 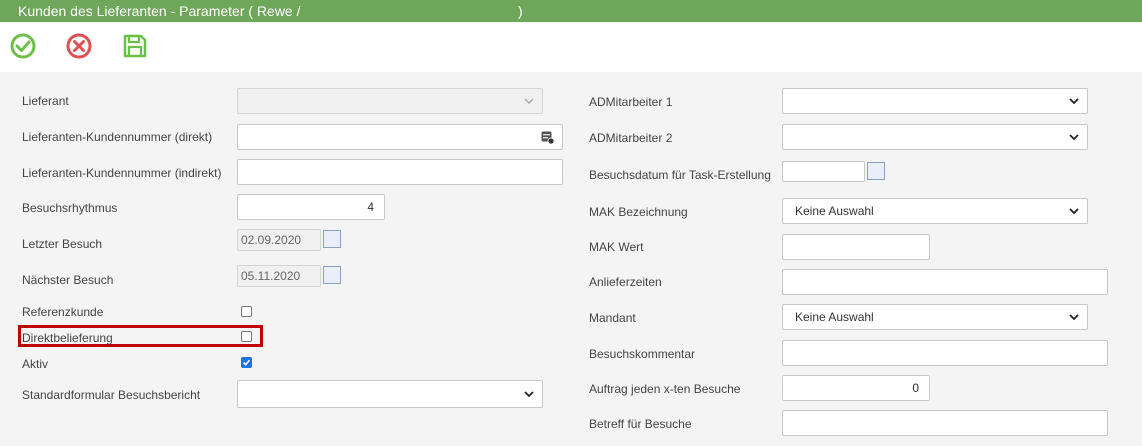 I want to click on betreff-input, so click(x=945, y=423).